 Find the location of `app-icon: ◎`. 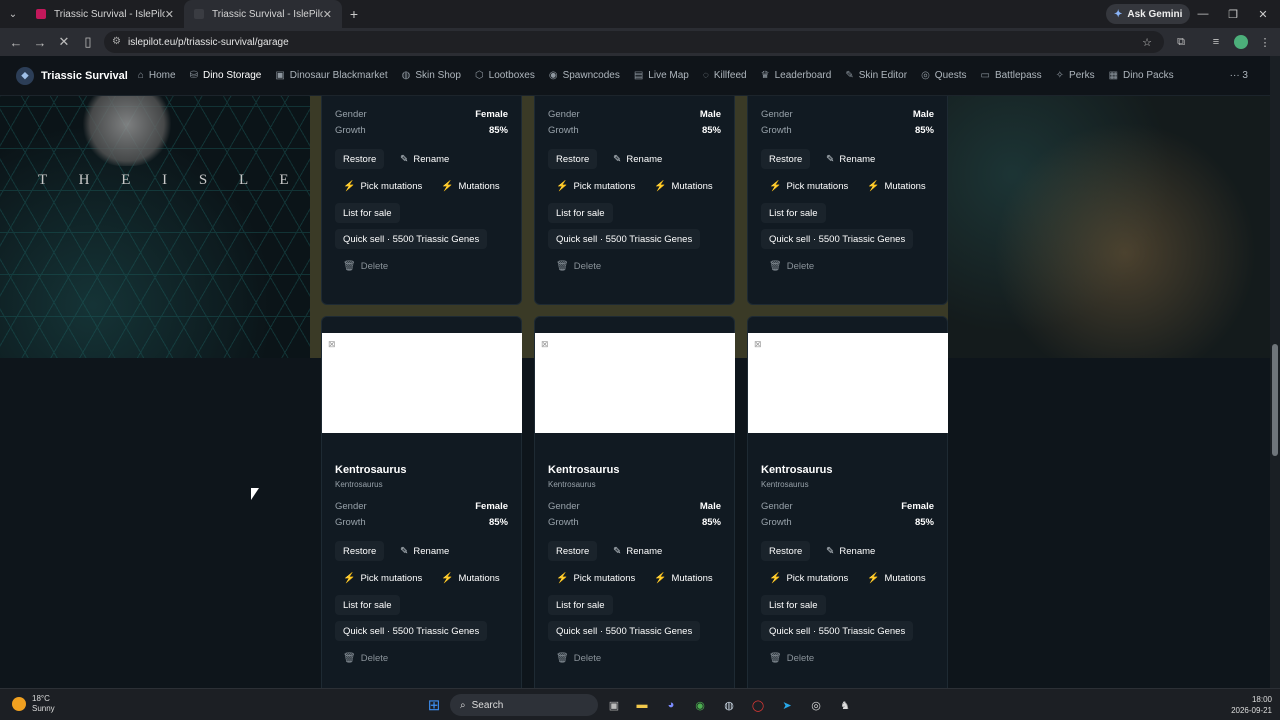

app-icon: ◎ is located at coordinates (816, 705).